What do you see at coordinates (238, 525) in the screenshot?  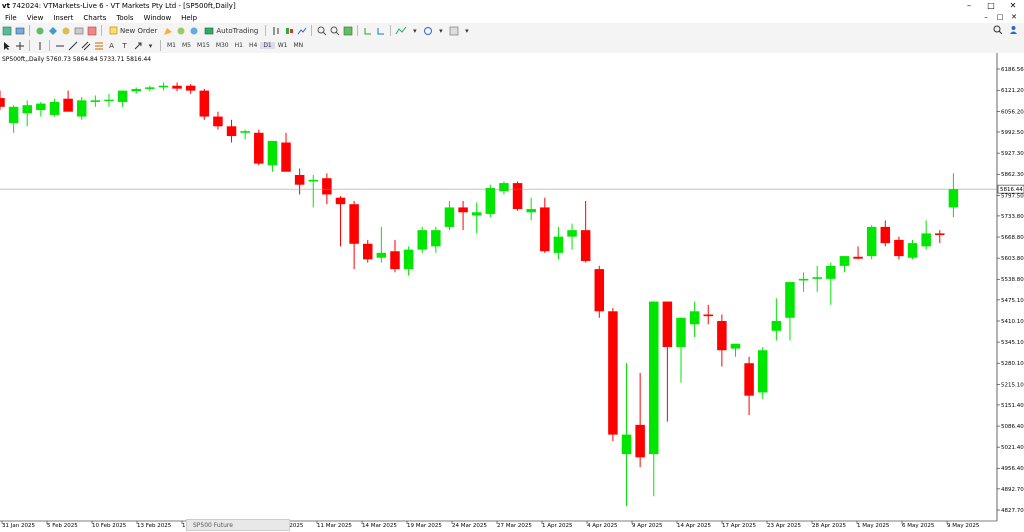 I see `chart-tab: SP500 Future` at bounding box center [238, 525].